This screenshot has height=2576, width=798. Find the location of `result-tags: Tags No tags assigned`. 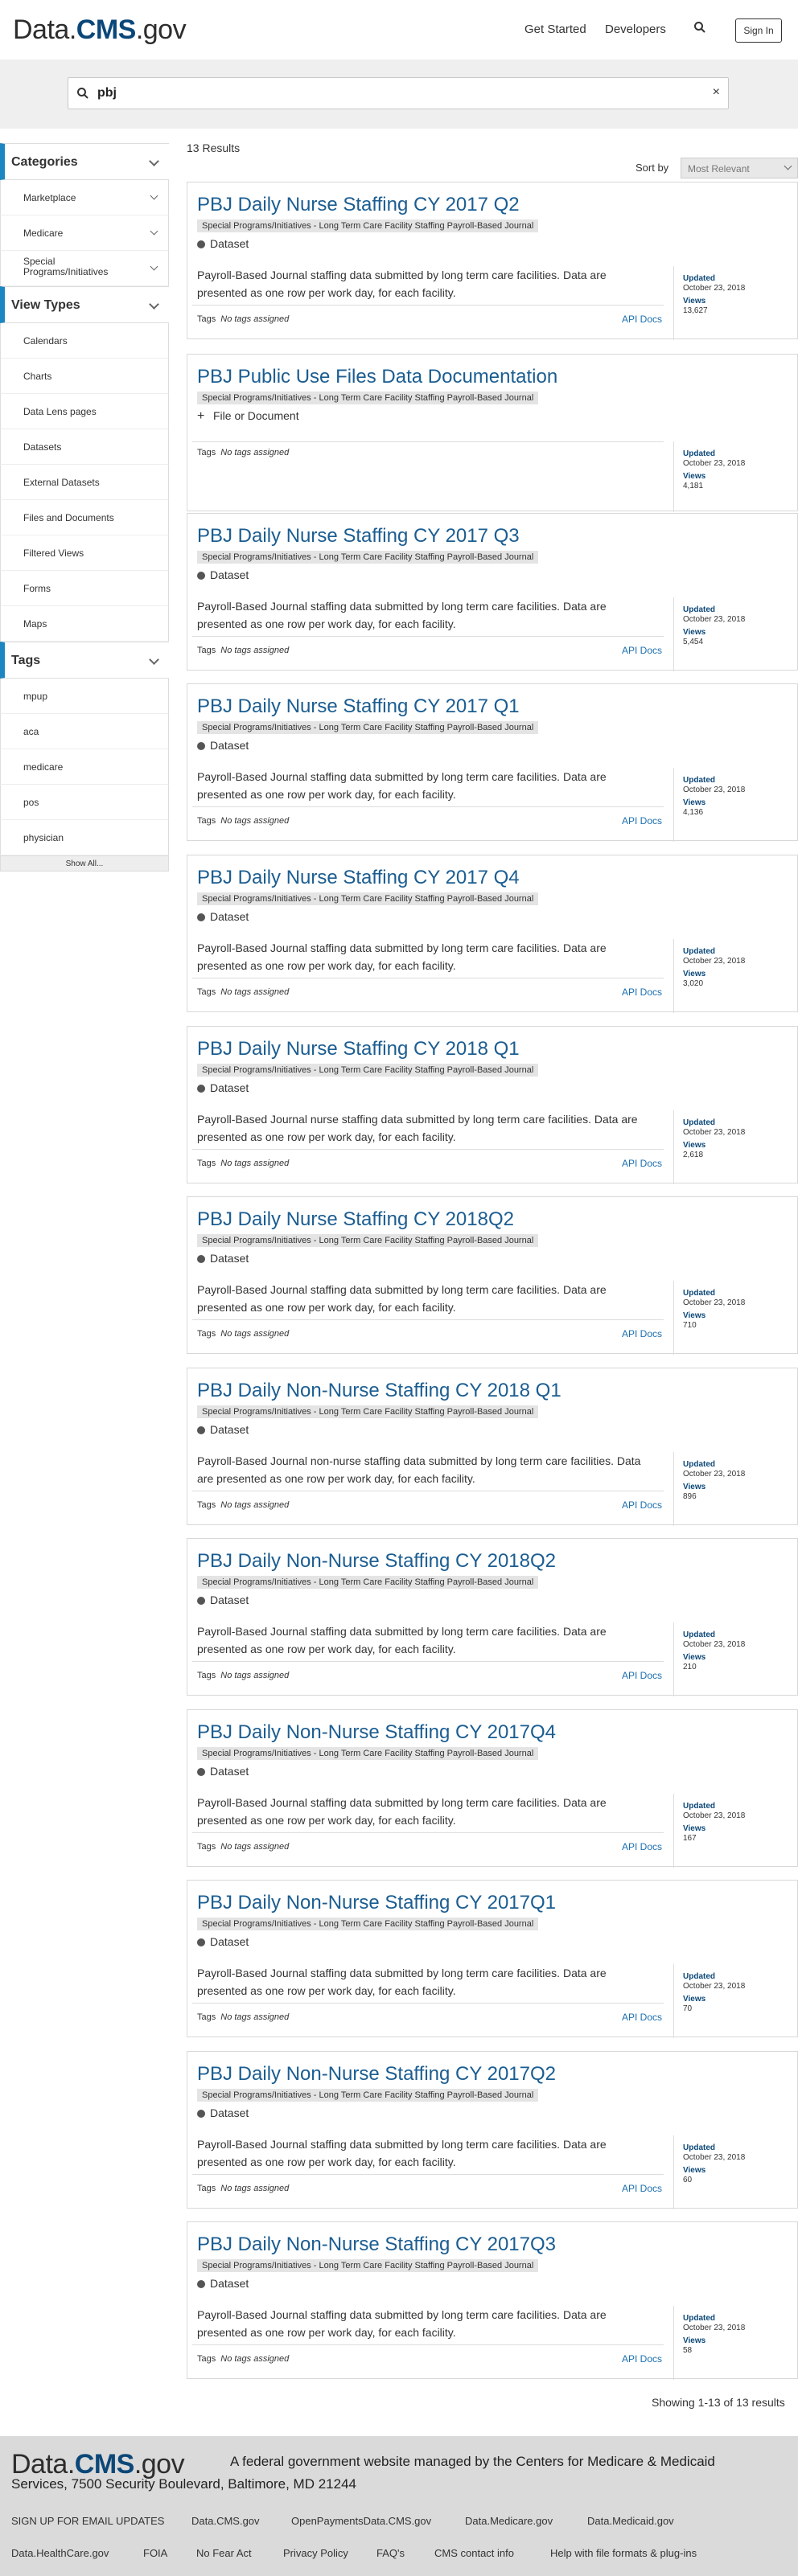

result-tags: Tags No tags assigned is located at coordinates (243, 2359).